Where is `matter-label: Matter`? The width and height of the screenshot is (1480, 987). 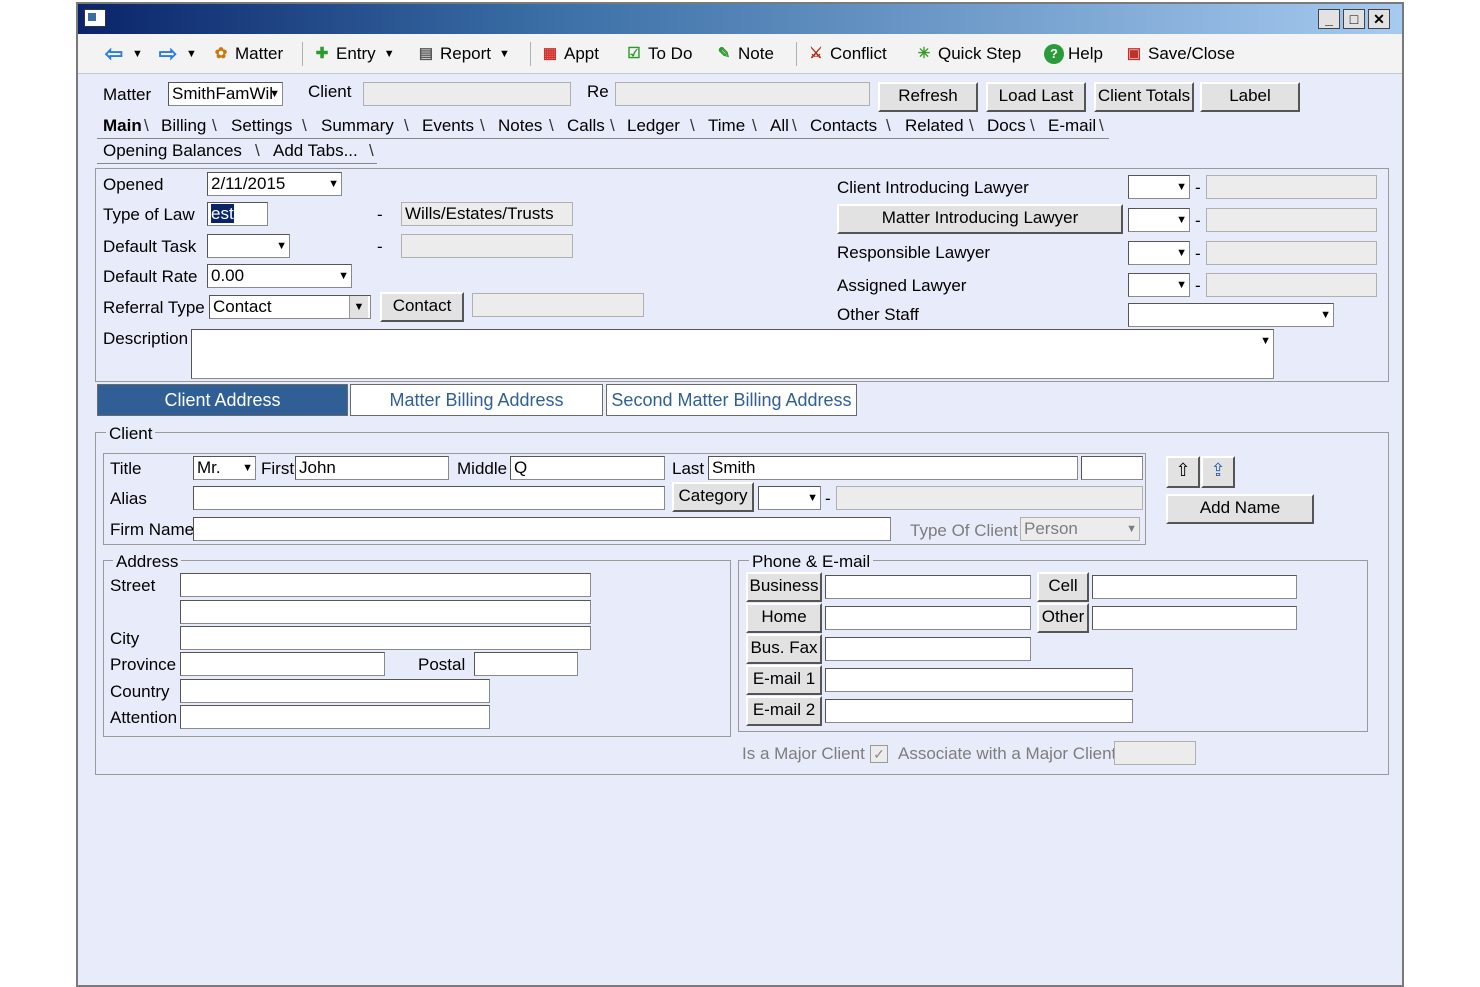 matter-label: Matter is located at coordinates (259, 53).